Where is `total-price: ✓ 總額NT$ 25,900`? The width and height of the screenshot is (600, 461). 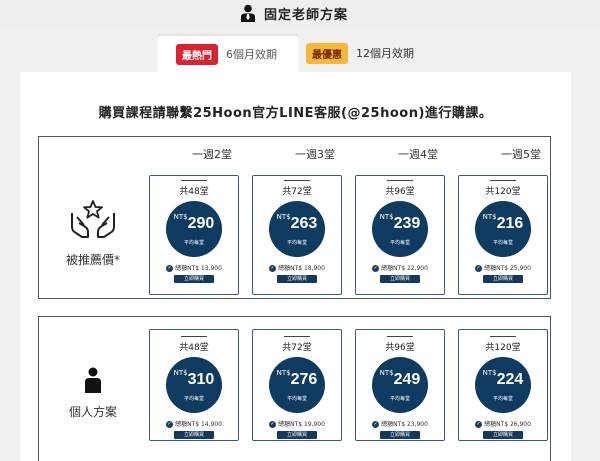 total-price: ✓ 總額NT$ 25,900 is located at coordinates (503, 267).